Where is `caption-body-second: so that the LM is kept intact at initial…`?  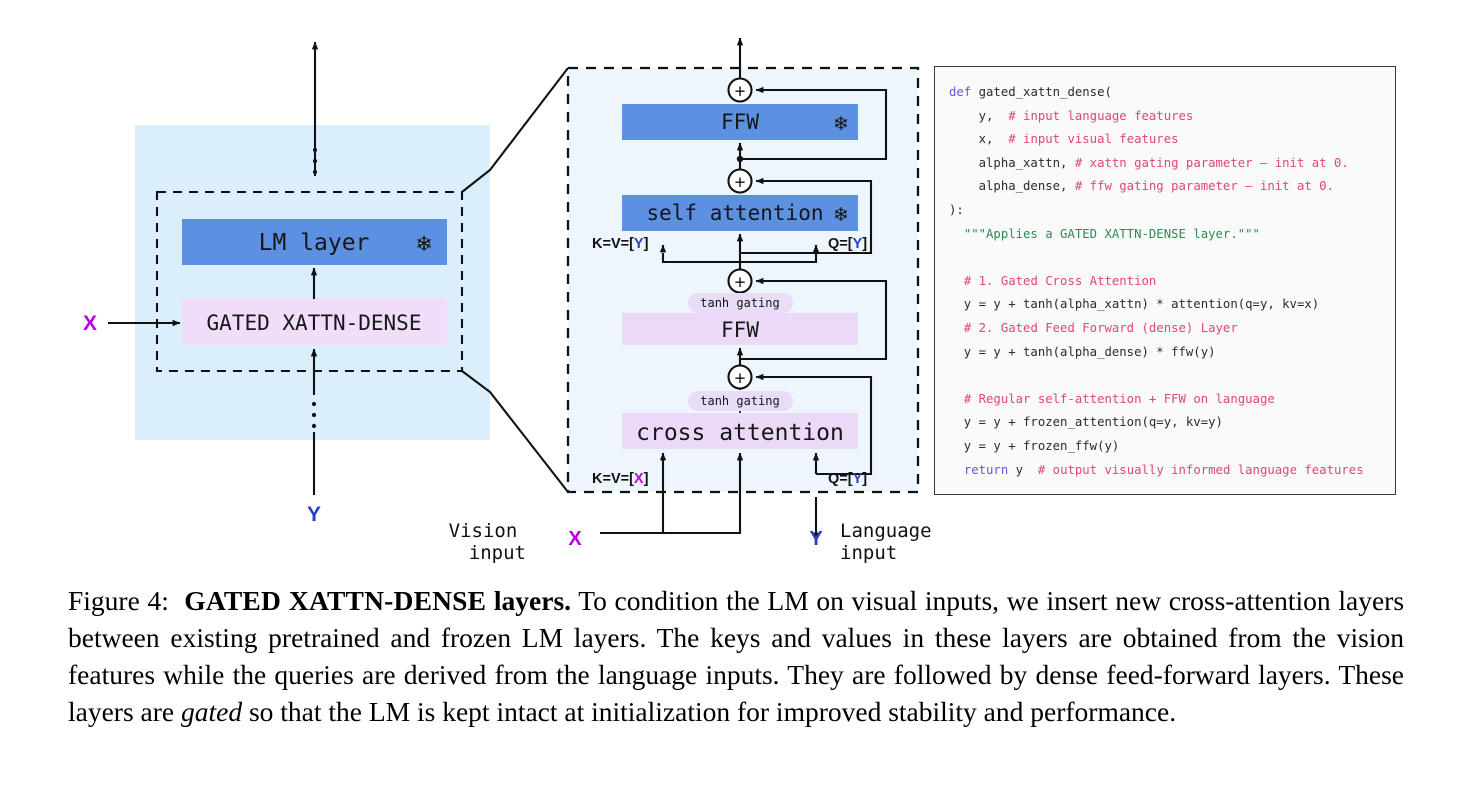 caption-body-second: so that the LM is kept intact at initial… is located at coordinates (709, 711).